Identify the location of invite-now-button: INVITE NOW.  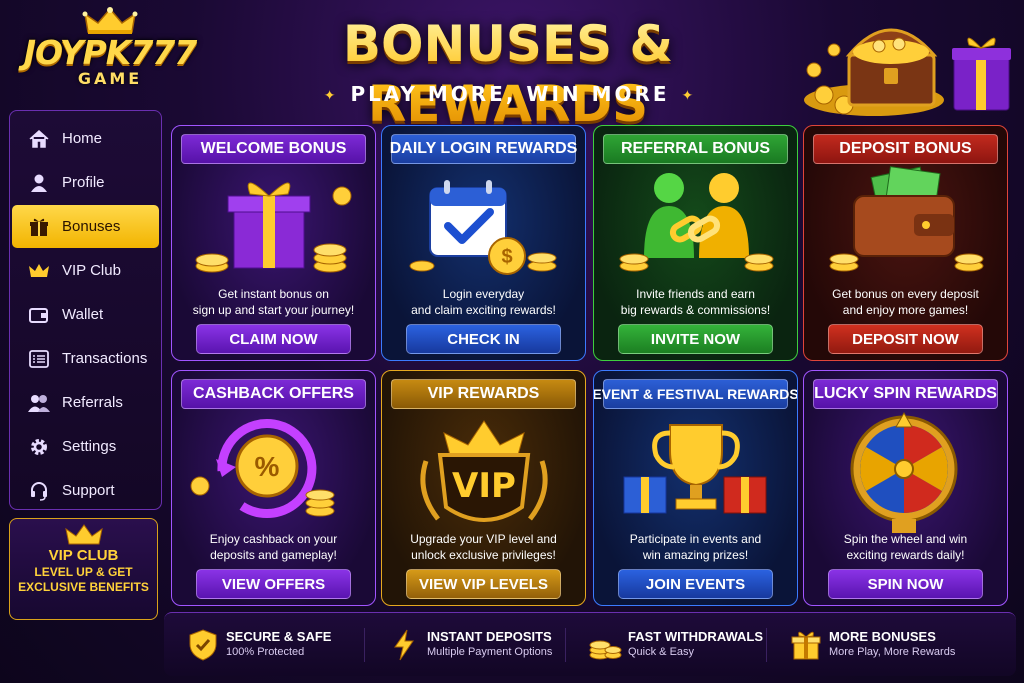
(695, 339).